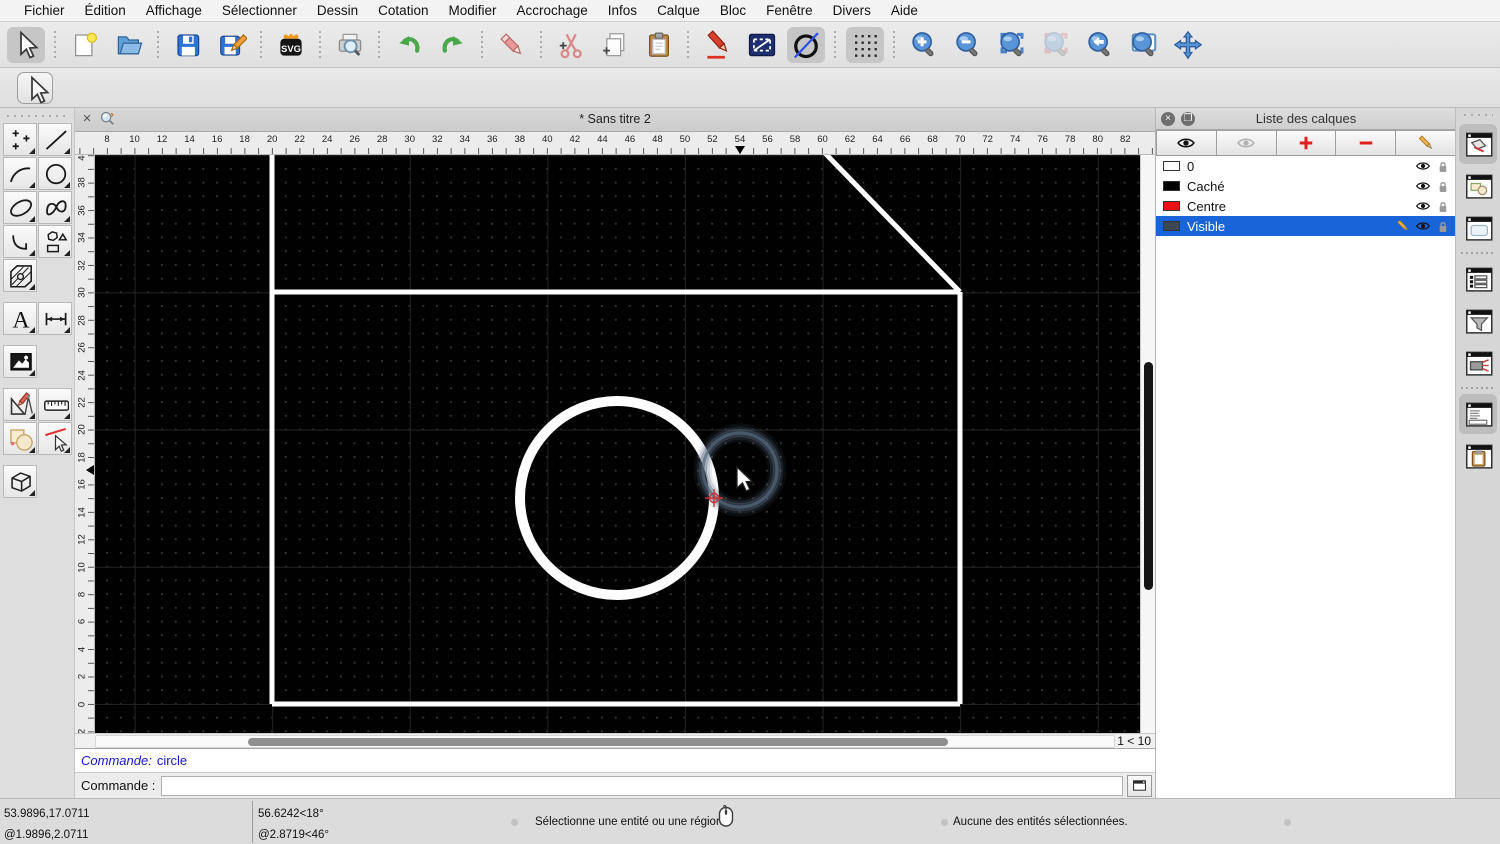 The height and width of the screenshot is (844, 1500). What do you see at coordinates (1246, 143) in the screenshot?
I see `hide-all-layers-button` at bounding box center [1246, 143].